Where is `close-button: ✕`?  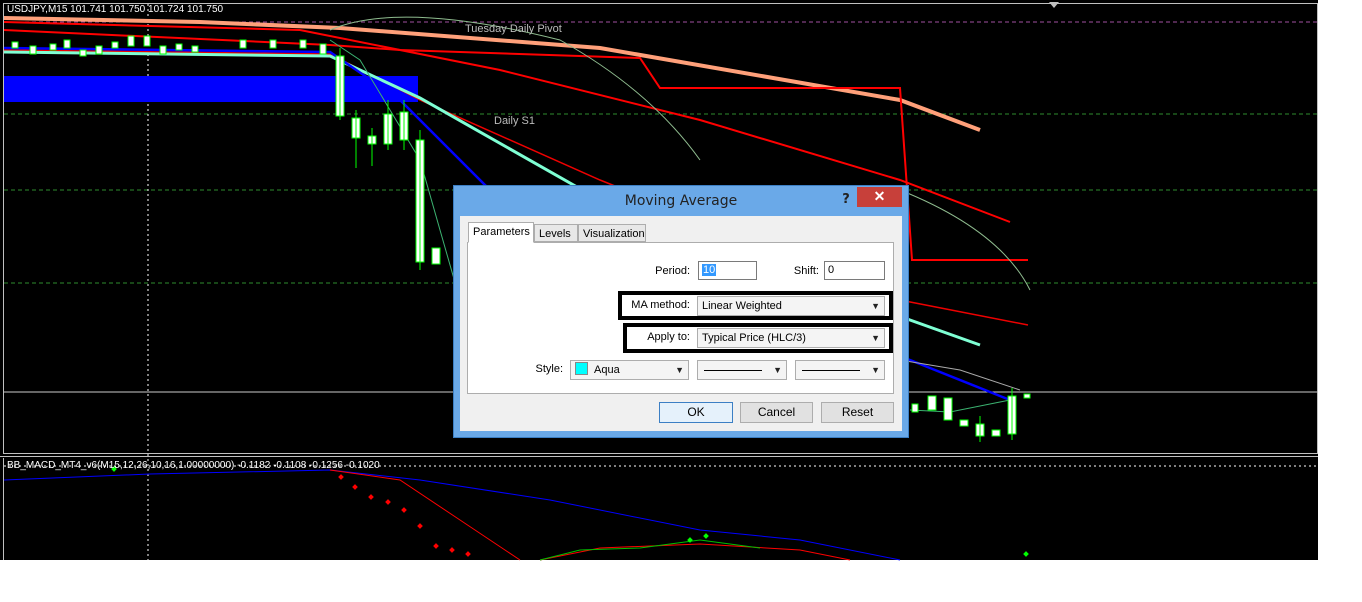
close-button: ✕ is located at coordinates (879, 197).